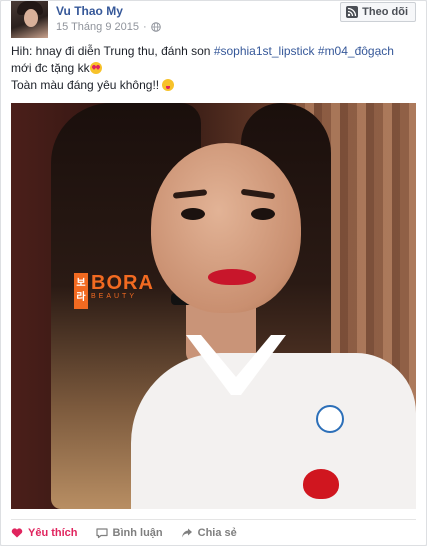 Image resolution: width=427 pixels, height=546 pixels. I want to click on bora-beauty-watermark: 보 라 BORA BEAUTY, so click(114, 291).